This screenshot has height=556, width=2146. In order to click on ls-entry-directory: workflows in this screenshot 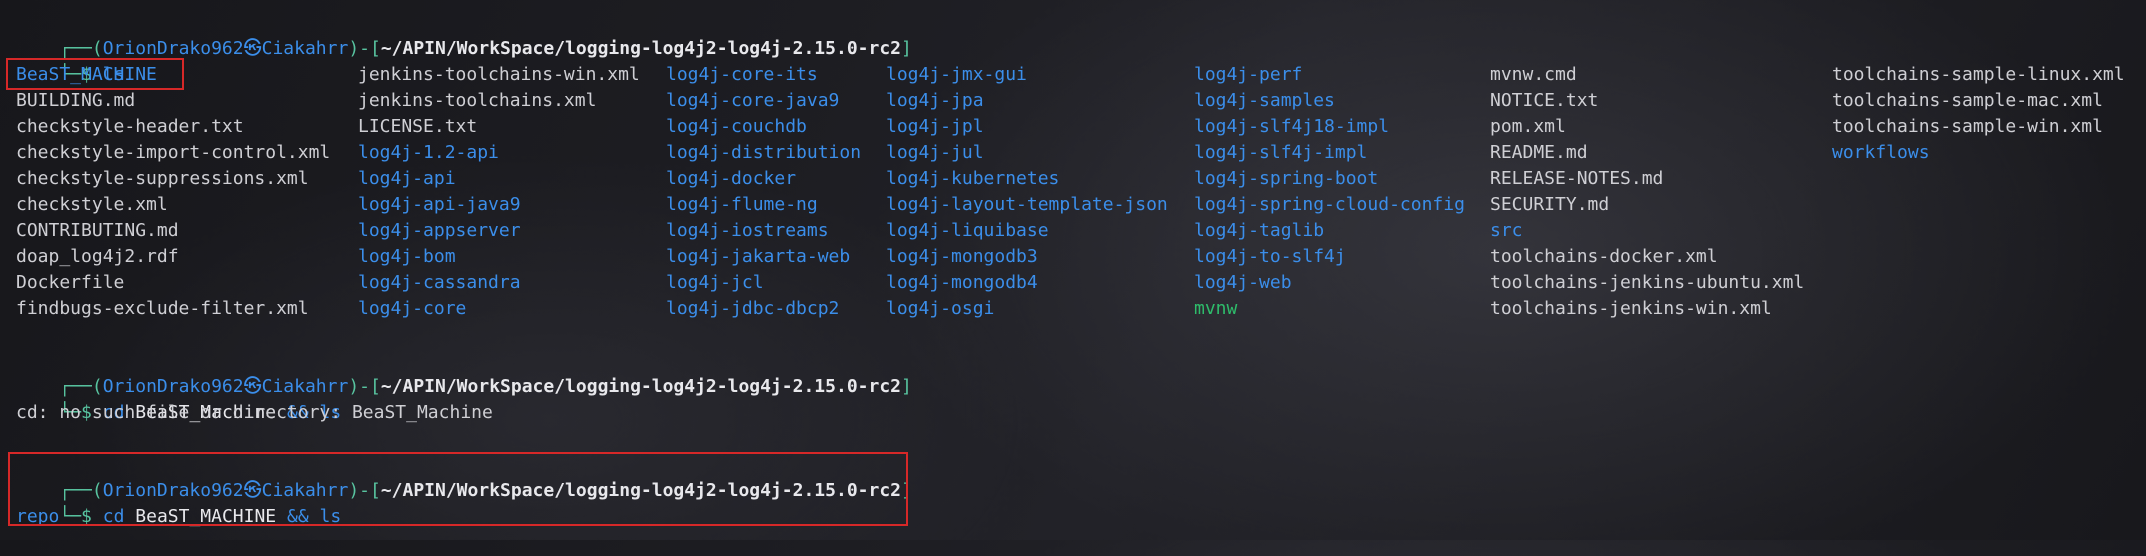, I will do `click(1881, 153)`.